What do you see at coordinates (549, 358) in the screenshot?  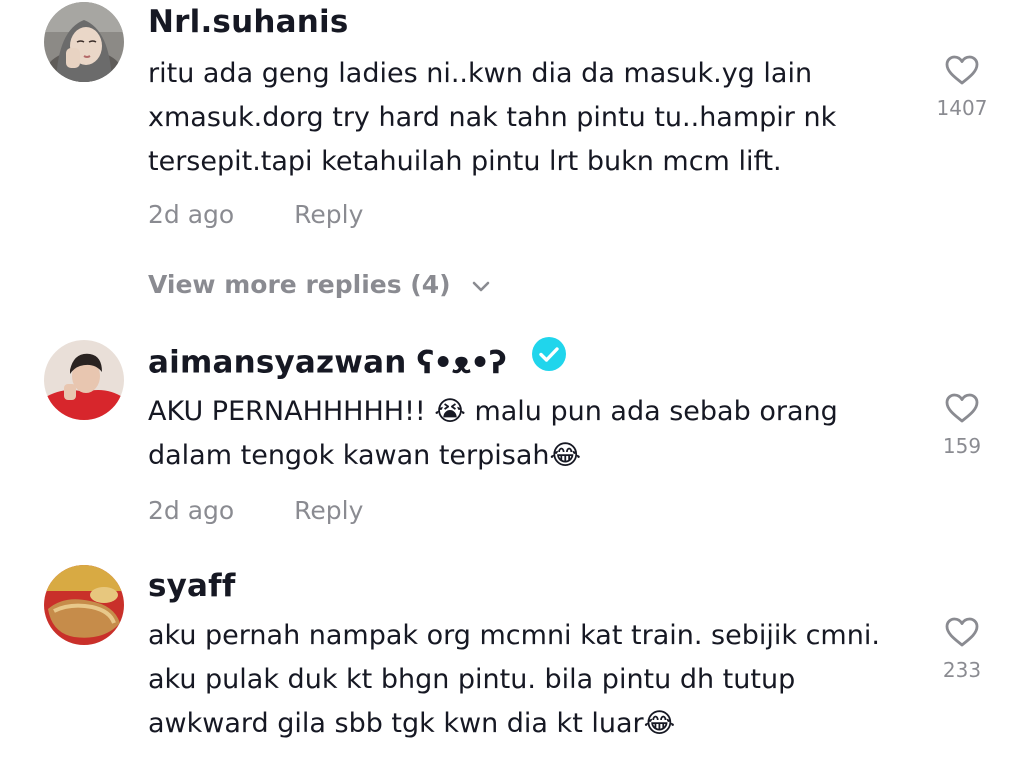 I see `verified-badge-icon` at bounding box center [549, 358].